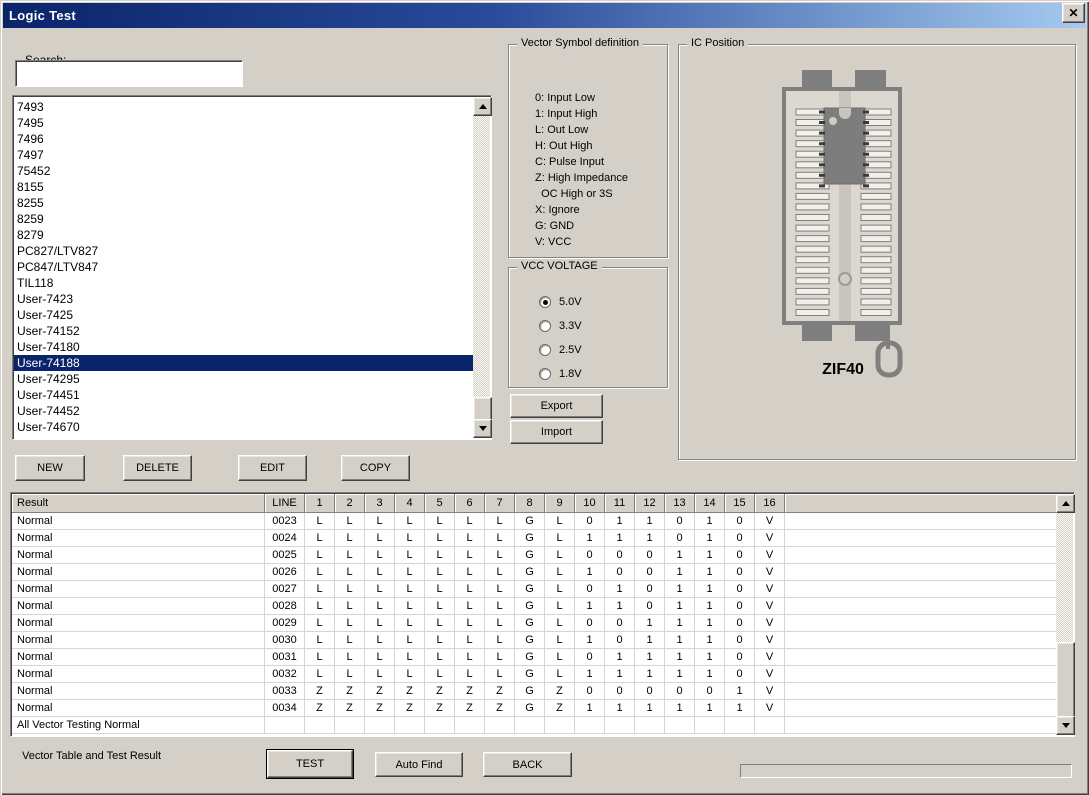  What do you see at coordinates (243, 107) in the screenshot?
I see `list-item: 7493` at bounding box center [243, 107].